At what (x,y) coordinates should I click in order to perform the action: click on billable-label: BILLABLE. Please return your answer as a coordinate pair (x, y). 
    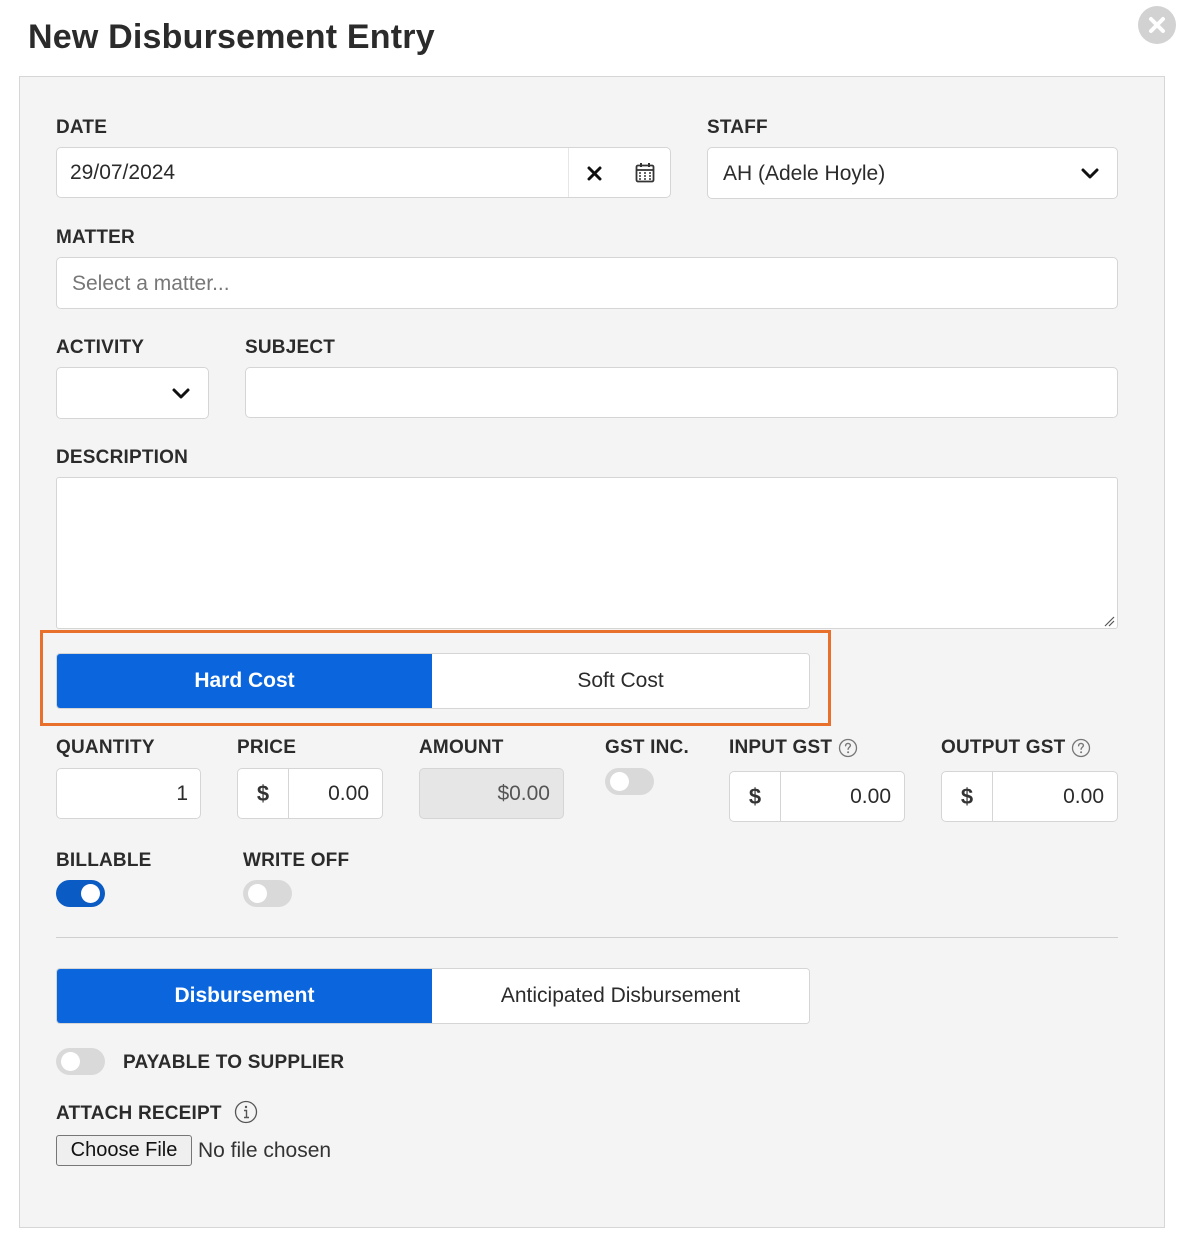
    Looking at the image, I should click on (104, 860).